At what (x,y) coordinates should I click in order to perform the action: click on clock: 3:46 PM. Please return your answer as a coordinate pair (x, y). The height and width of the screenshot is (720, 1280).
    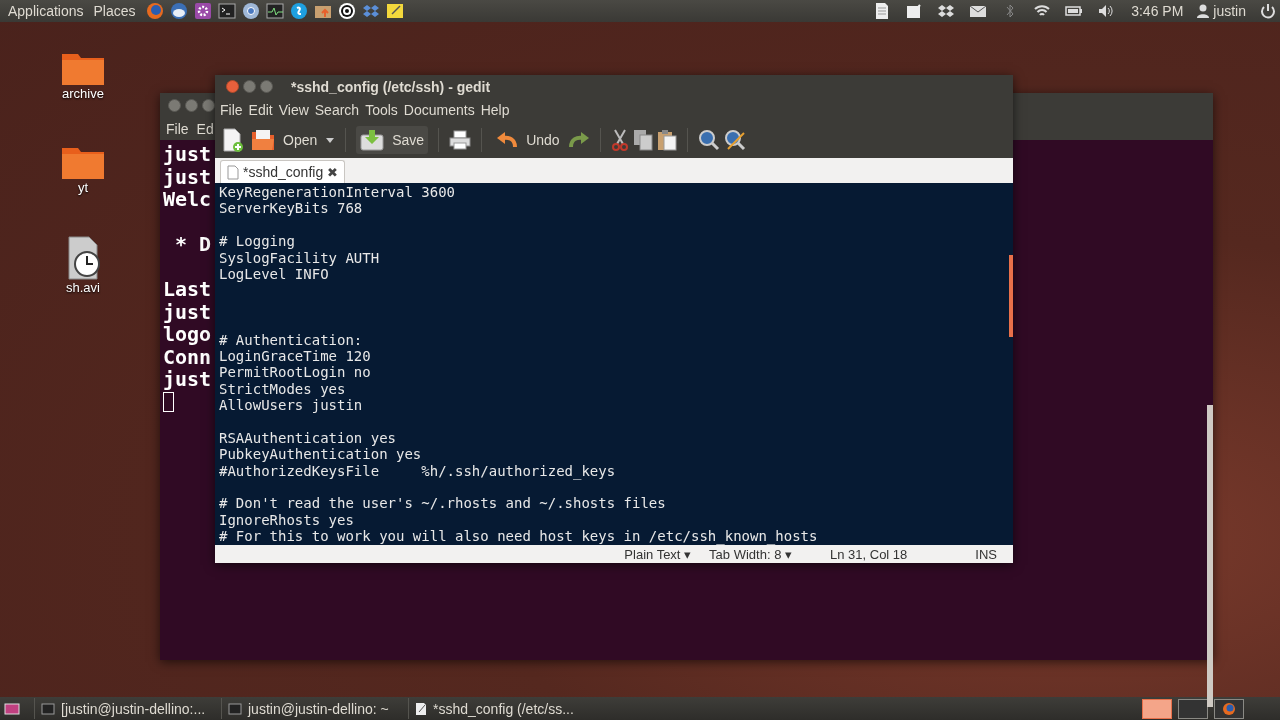
    Looking at the image, I should click on (1157, 11).